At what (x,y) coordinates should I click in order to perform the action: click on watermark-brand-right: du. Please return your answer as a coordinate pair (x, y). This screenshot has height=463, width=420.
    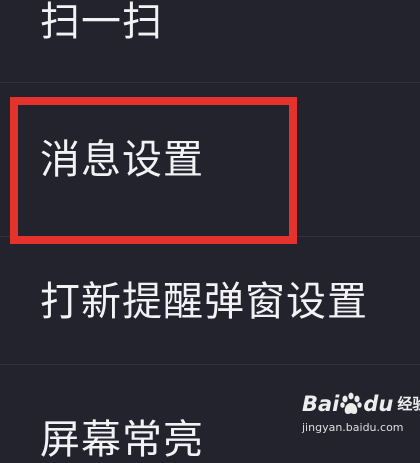
    Looking at the image, I should click on (378, 403).